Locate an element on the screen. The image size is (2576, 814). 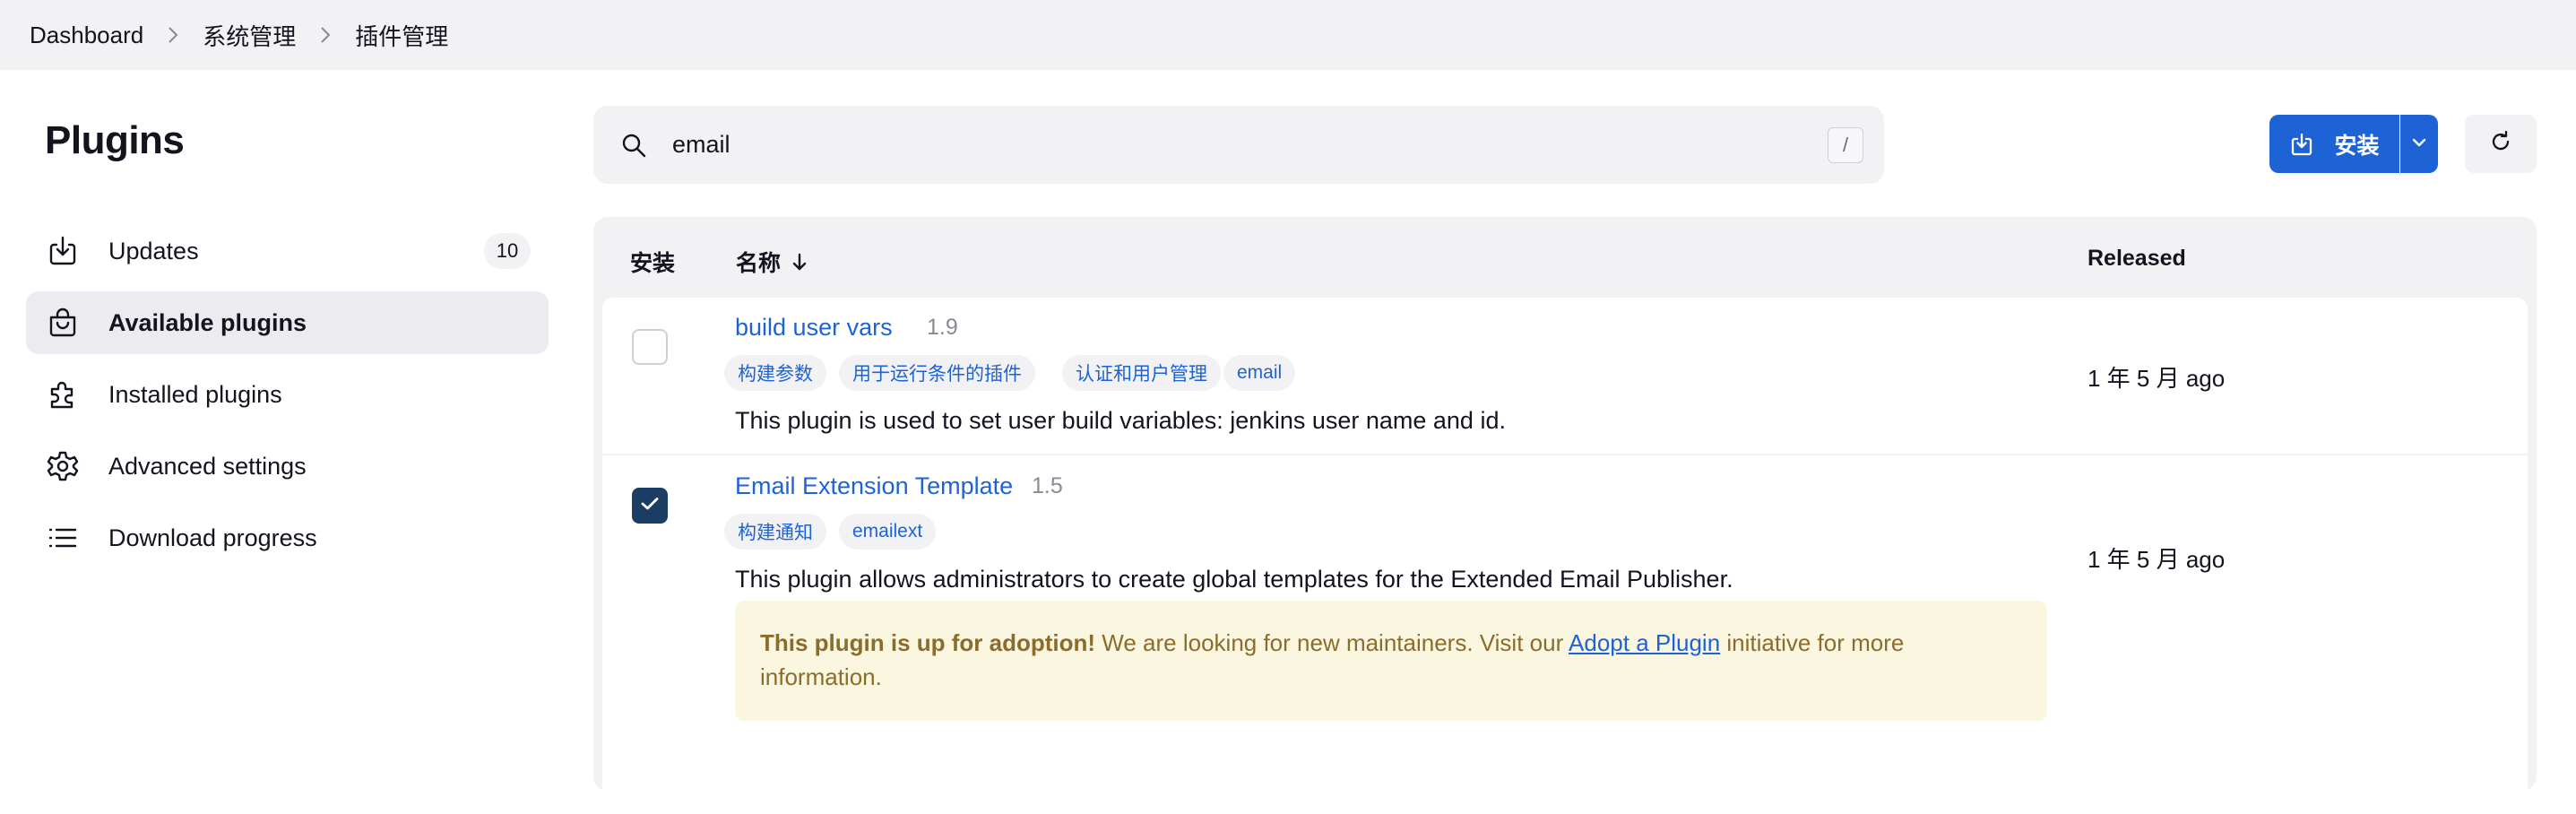
plugin-version: 1.5 is located at coordinates (1047, 485).